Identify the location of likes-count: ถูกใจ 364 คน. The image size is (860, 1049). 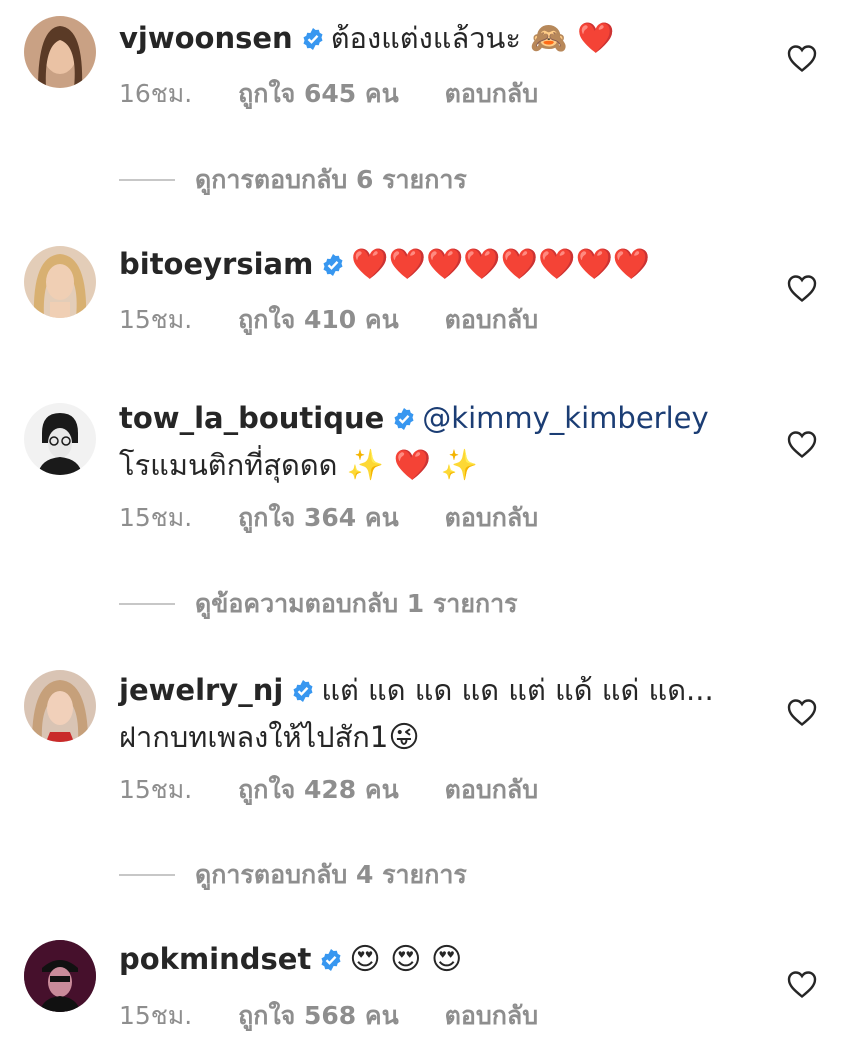
(318, 517).